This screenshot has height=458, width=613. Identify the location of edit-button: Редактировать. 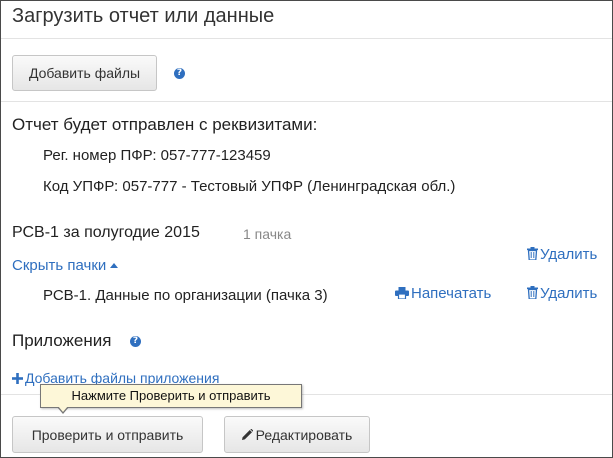
(297, 434).